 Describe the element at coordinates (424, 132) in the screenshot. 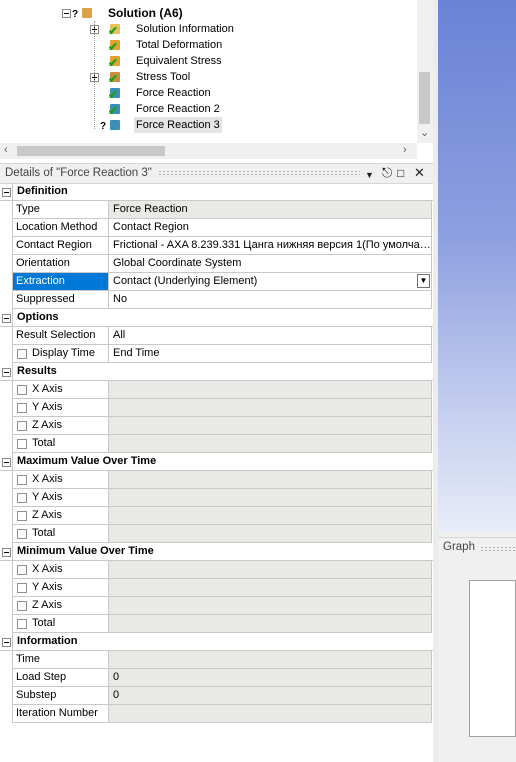

I see `scroll-down-icon: ⌄` at that location.